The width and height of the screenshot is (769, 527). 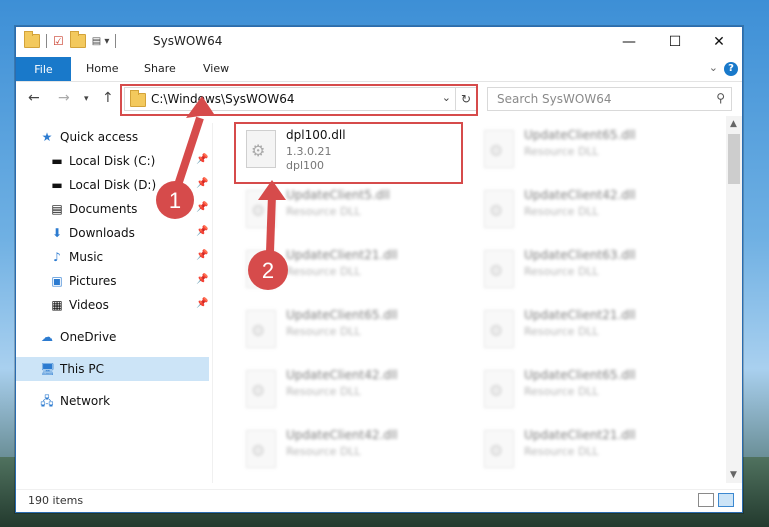 I want to click on step-2-label: 2, so click(x=268, y=270).